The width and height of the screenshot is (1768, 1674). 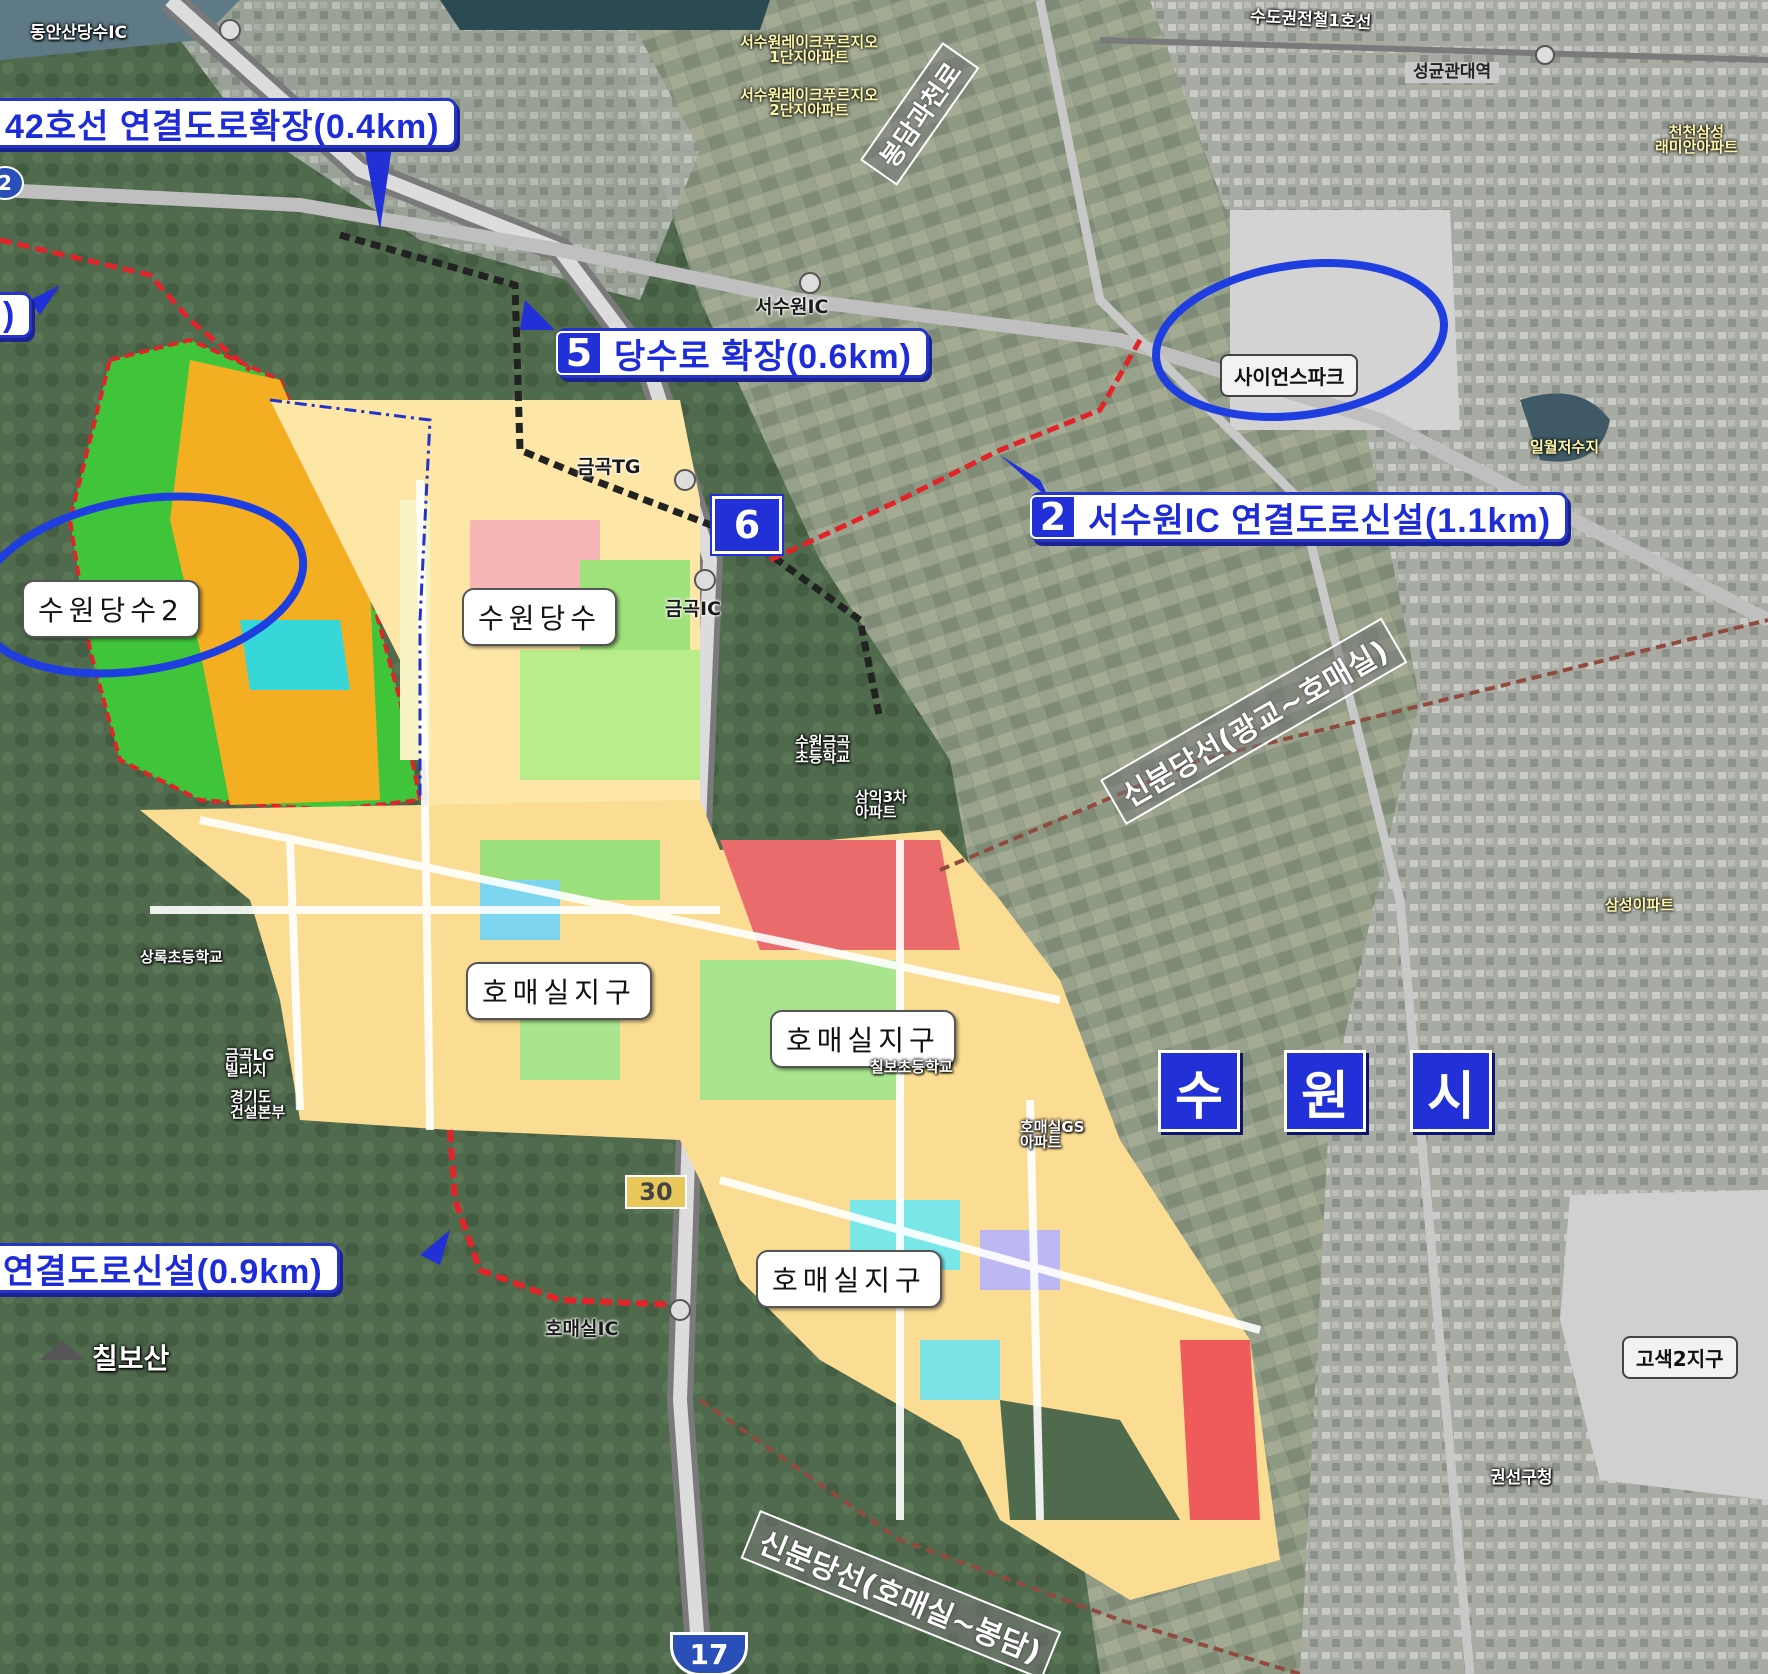 What do you see at coordinates (709, 1653) in the screenshot?
I see `route-shield-17: 17` at bounding box center [709, 1653].